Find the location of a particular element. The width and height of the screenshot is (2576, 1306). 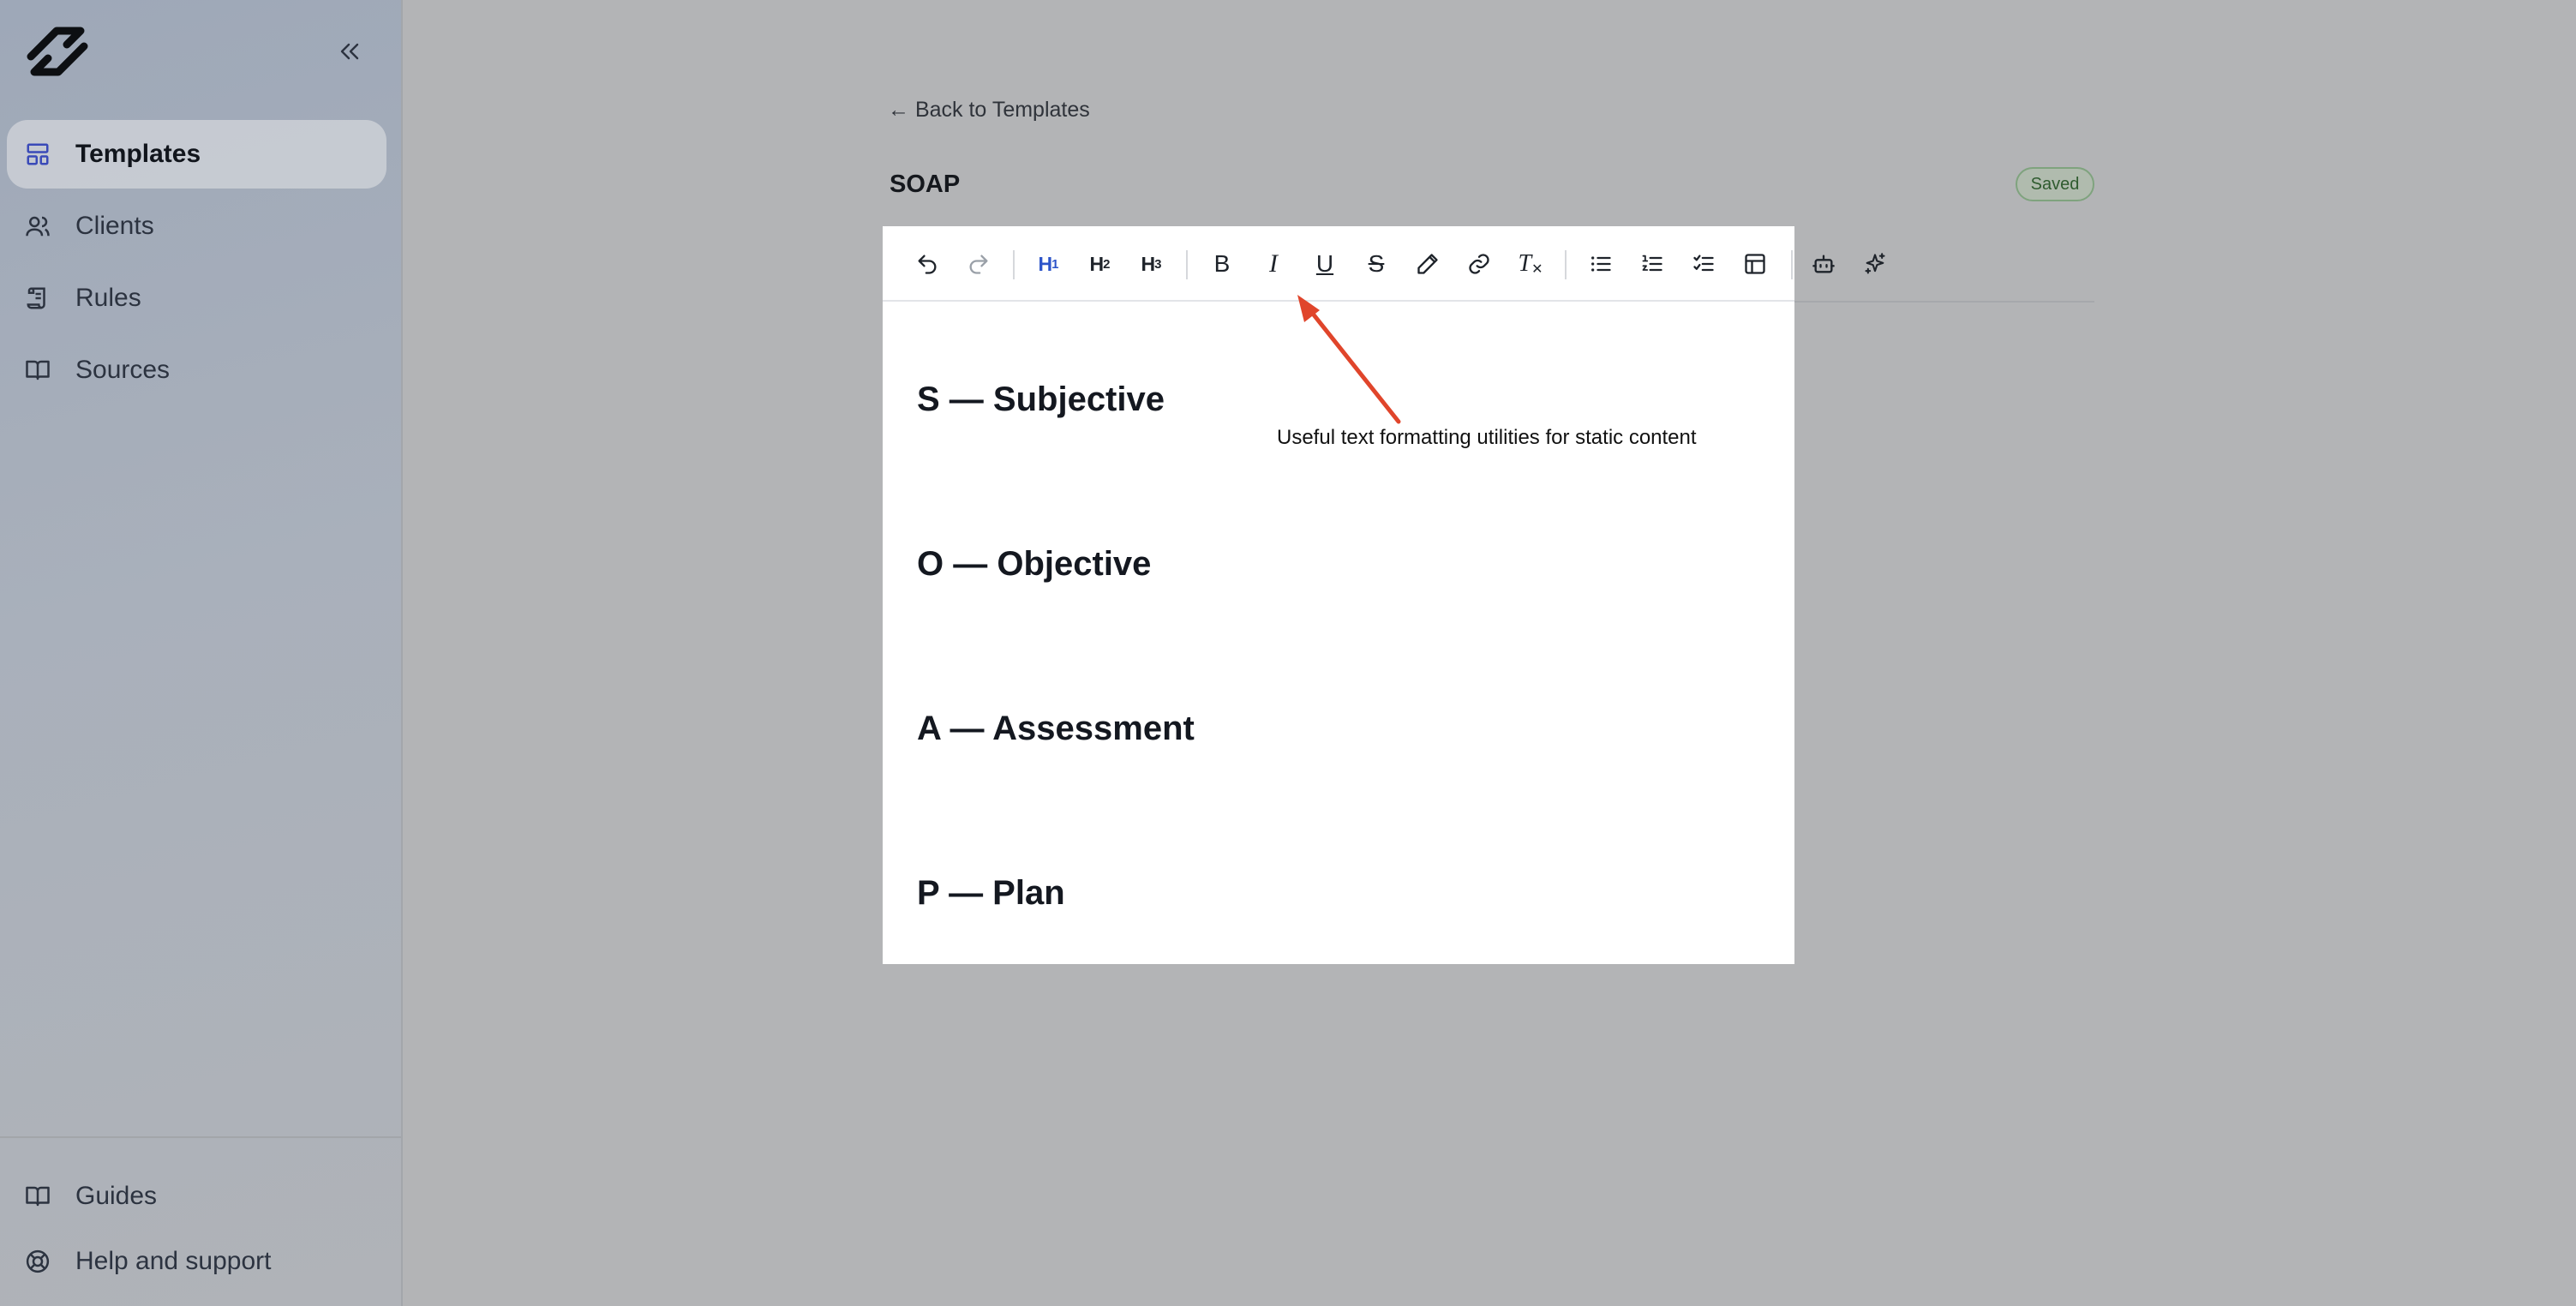

heading-3-button: H3 is located at coordinates (1151, 264).